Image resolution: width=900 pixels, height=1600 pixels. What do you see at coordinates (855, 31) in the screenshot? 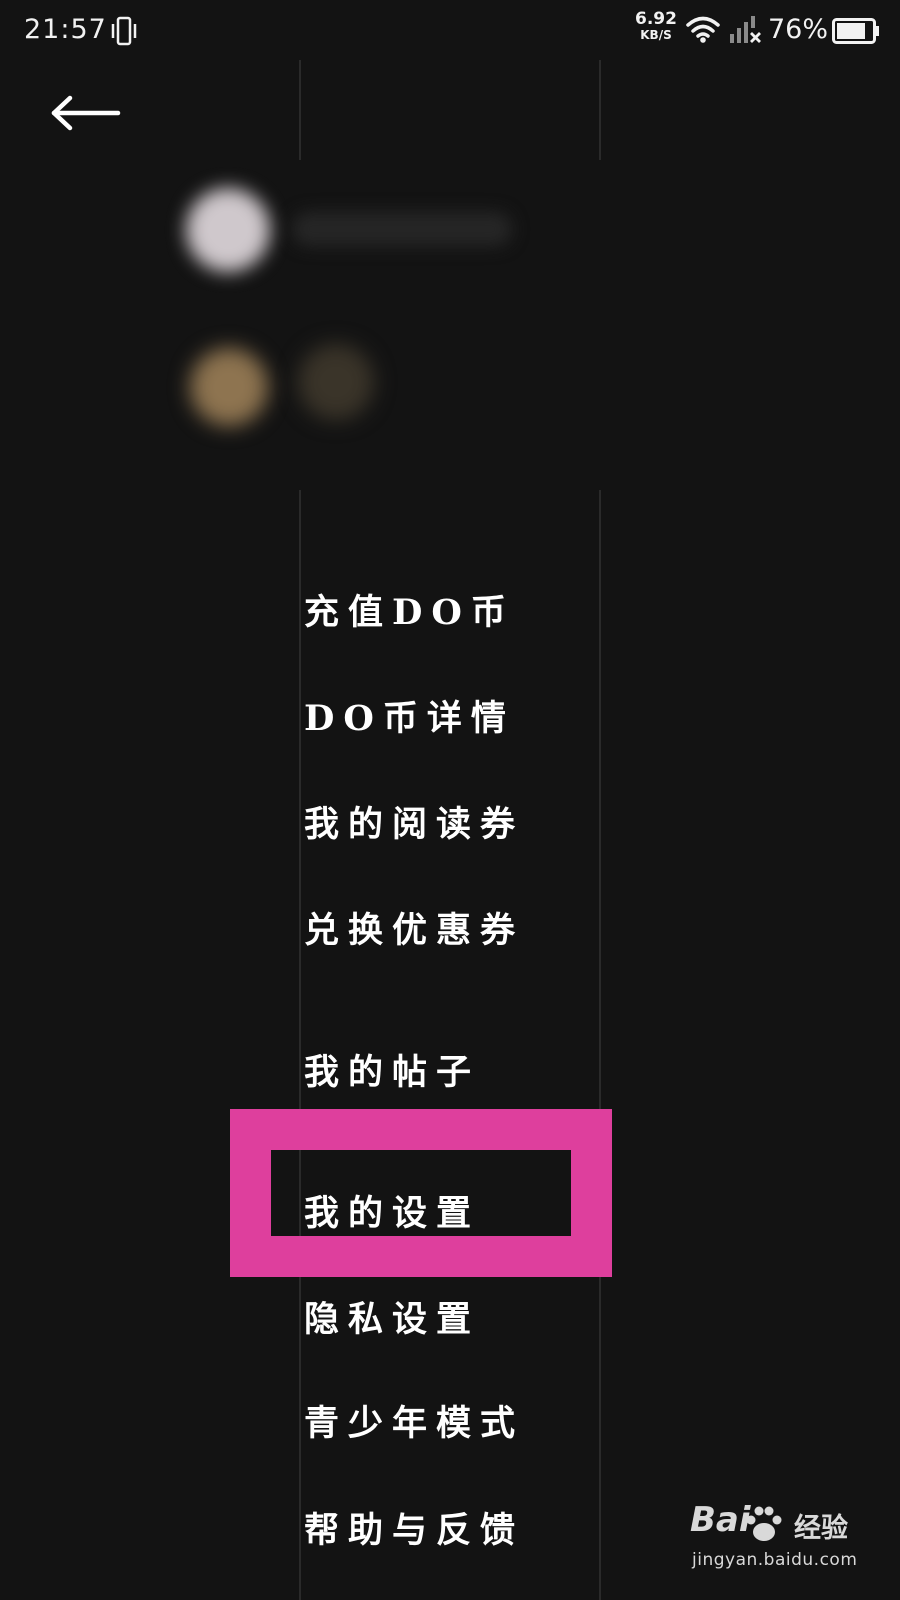
I see `battery-icon` at bounding box center [855, 31].